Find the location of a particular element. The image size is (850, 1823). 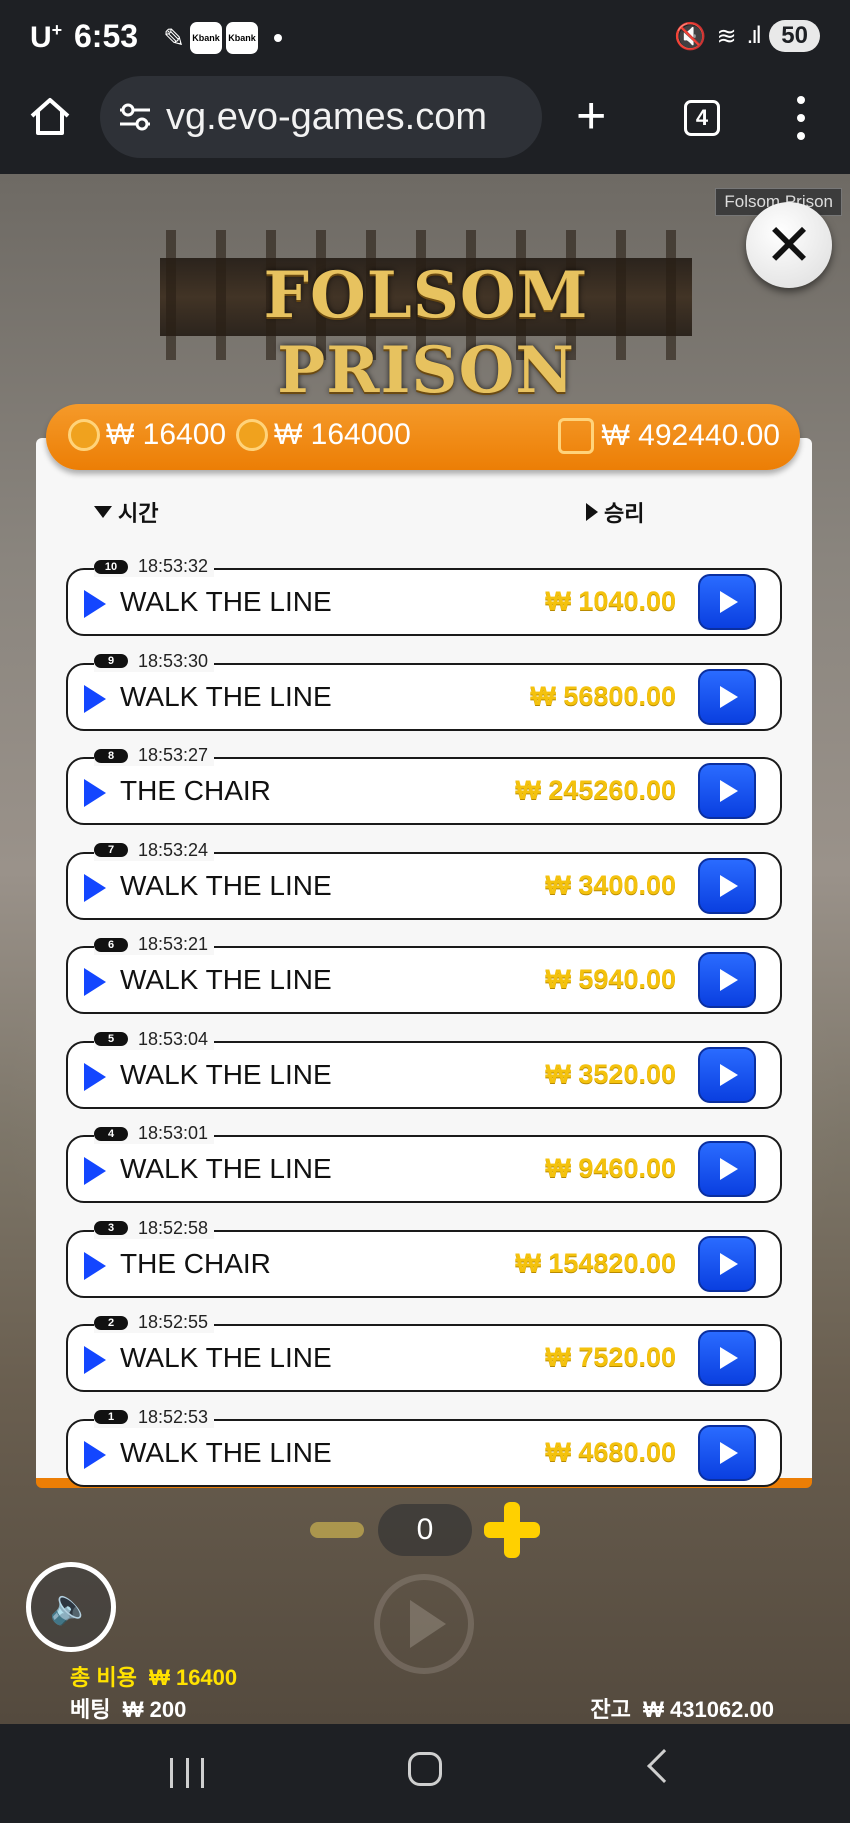

history-row: 8 18:53:27 THE CHAIR ₩ 245260.00 is located at coordinates (424, 785).